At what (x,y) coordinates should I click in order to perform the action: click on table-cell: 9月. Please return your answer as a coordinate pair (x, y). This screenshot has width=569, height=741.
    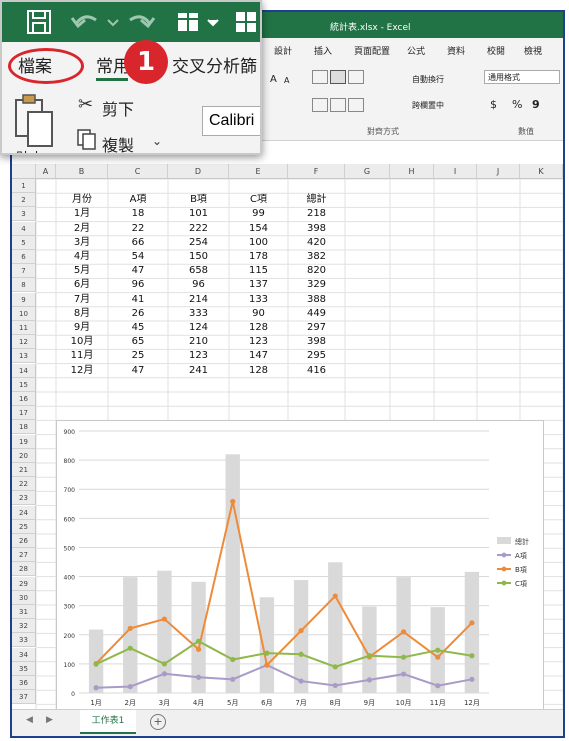
    Looking at the image, I should click on (82, 328).